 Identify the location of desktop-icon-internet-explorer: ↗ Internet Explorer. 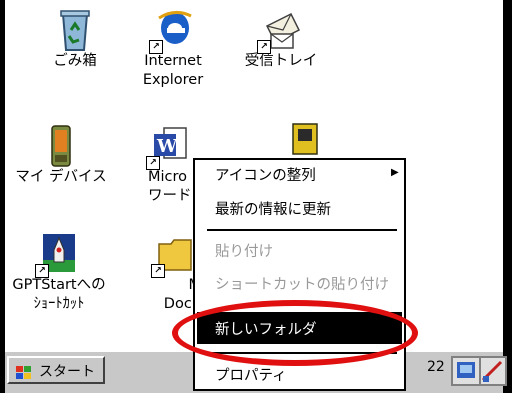
(173, 49).